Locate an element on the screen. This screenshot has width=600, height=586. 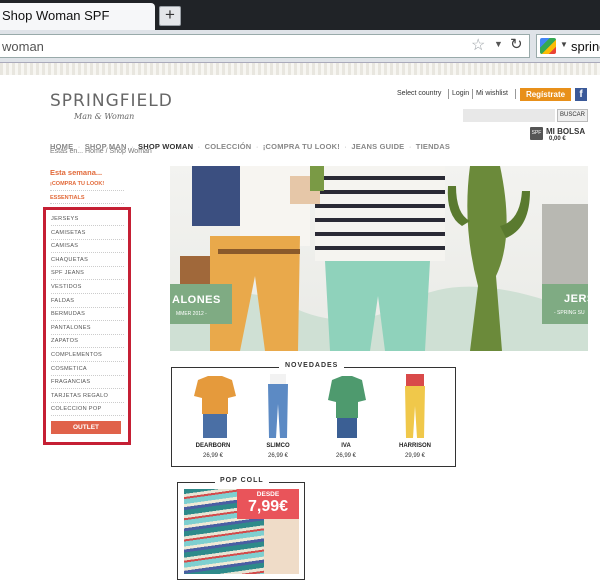
browser-tab-active: Shop Woman SPF is located at coordinates (77, 16).